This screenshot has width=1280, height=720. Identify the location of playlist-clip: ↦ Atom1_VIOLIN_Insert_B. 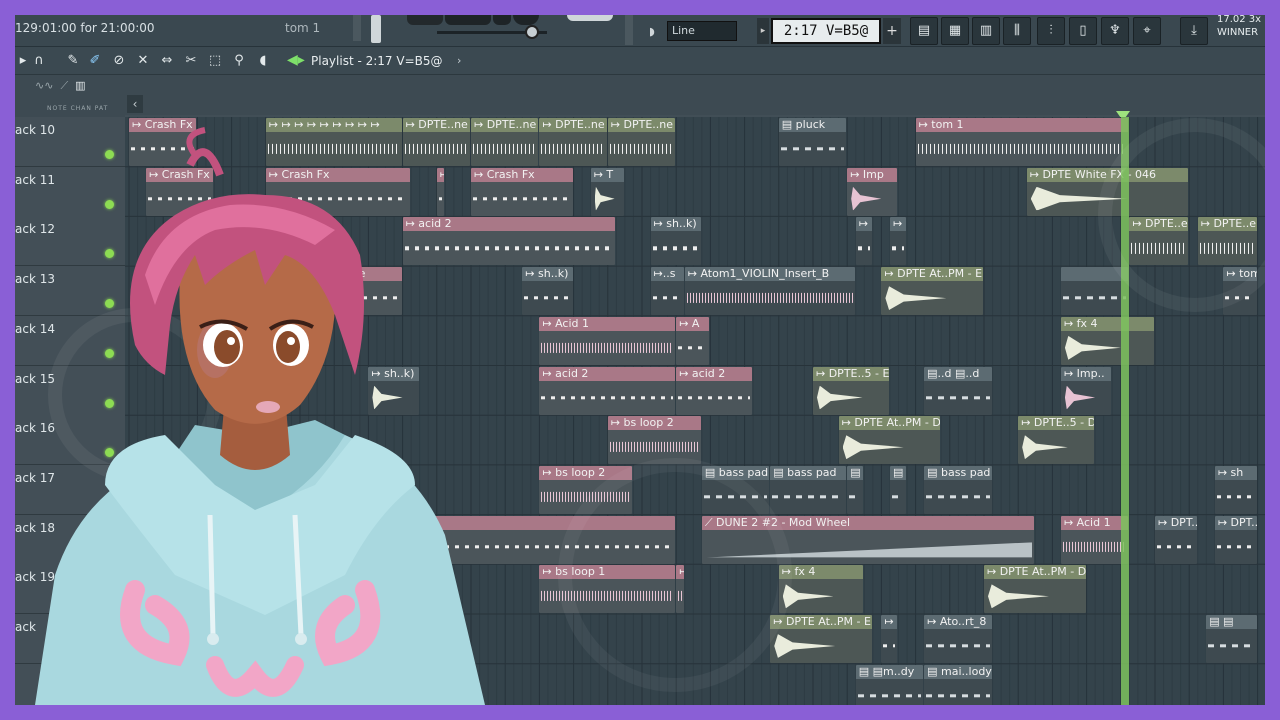
(769, 291).